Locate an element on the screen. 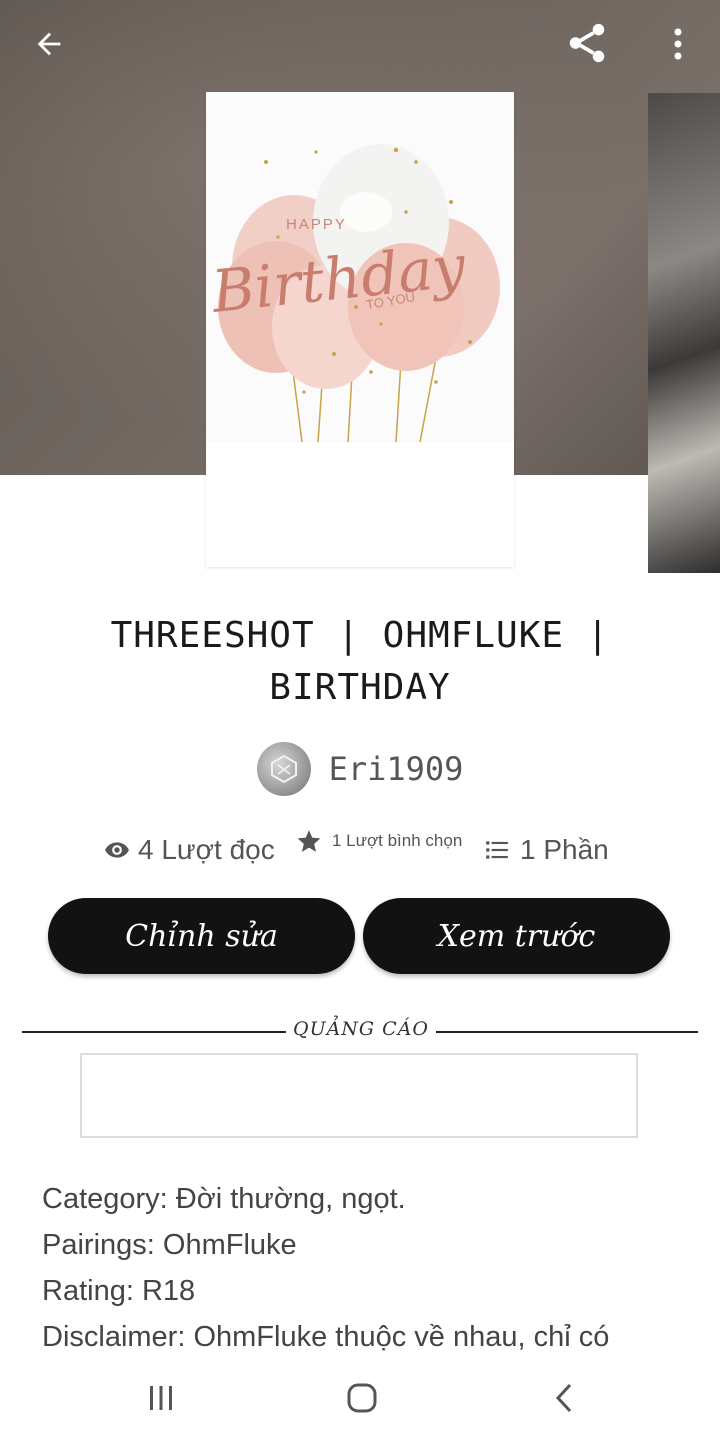 The width and height of the screenshot is (720, 1433). votes-count: 1 Lượt bình chọn is located at coordinates (397, 840).